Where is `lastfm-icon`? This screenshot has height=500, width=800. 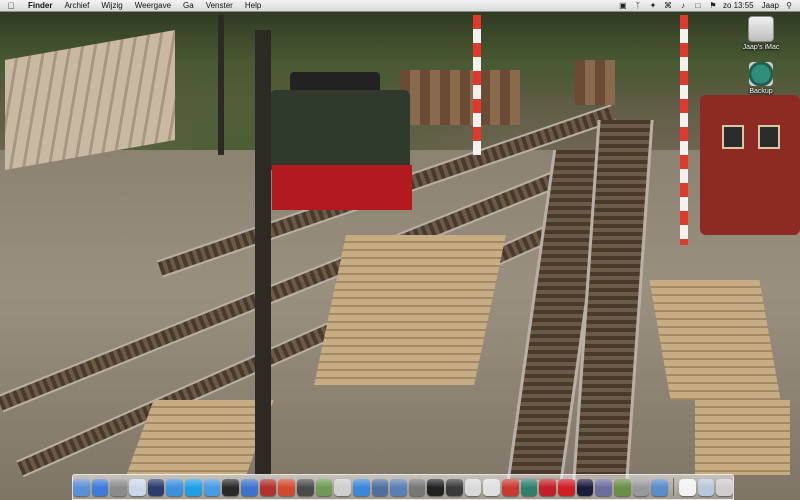
lastfm-icon is located at coordinates (548, 487).